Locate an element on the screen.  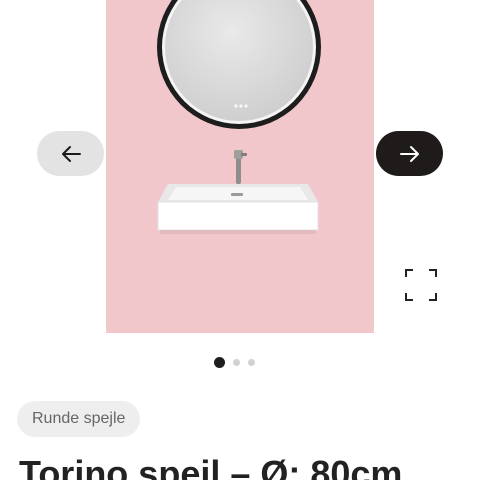
arrow-left-icon is located at coordinates (71, 153).